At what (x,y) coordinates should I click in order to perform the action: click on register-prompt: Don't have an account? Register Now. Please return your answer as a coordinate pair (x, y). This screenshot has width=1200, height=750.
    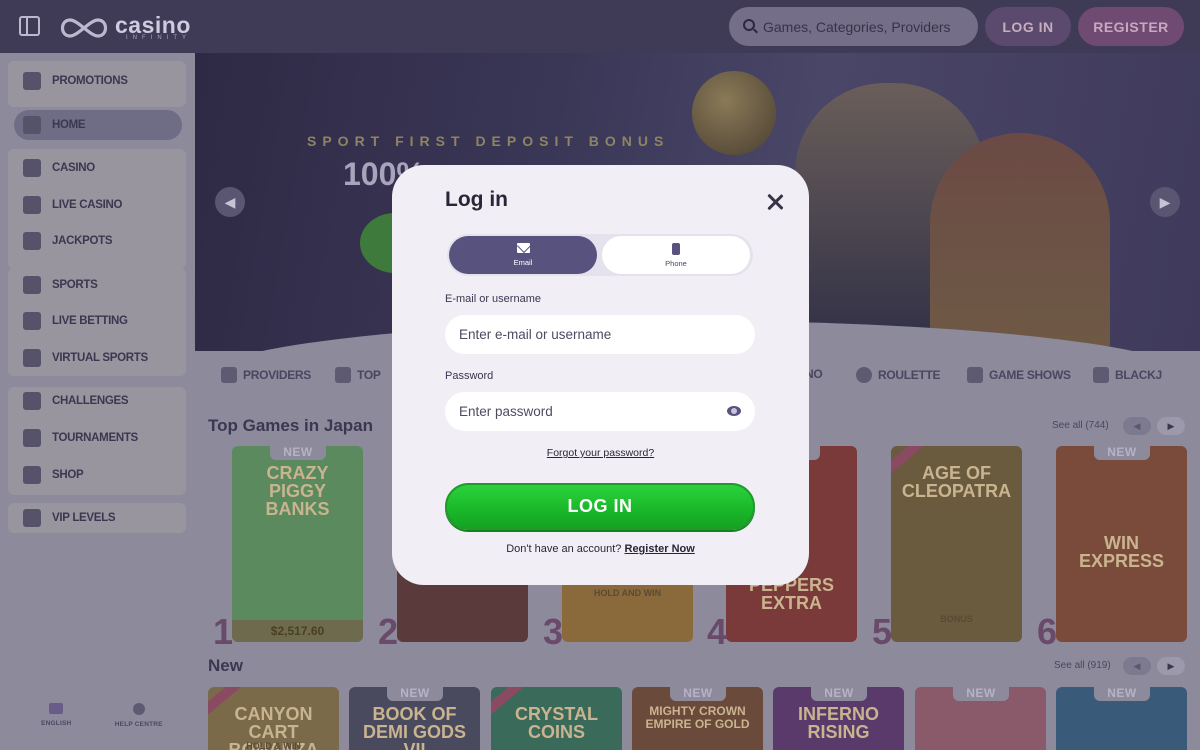
    Looking at the image, I should click on (600, 549).